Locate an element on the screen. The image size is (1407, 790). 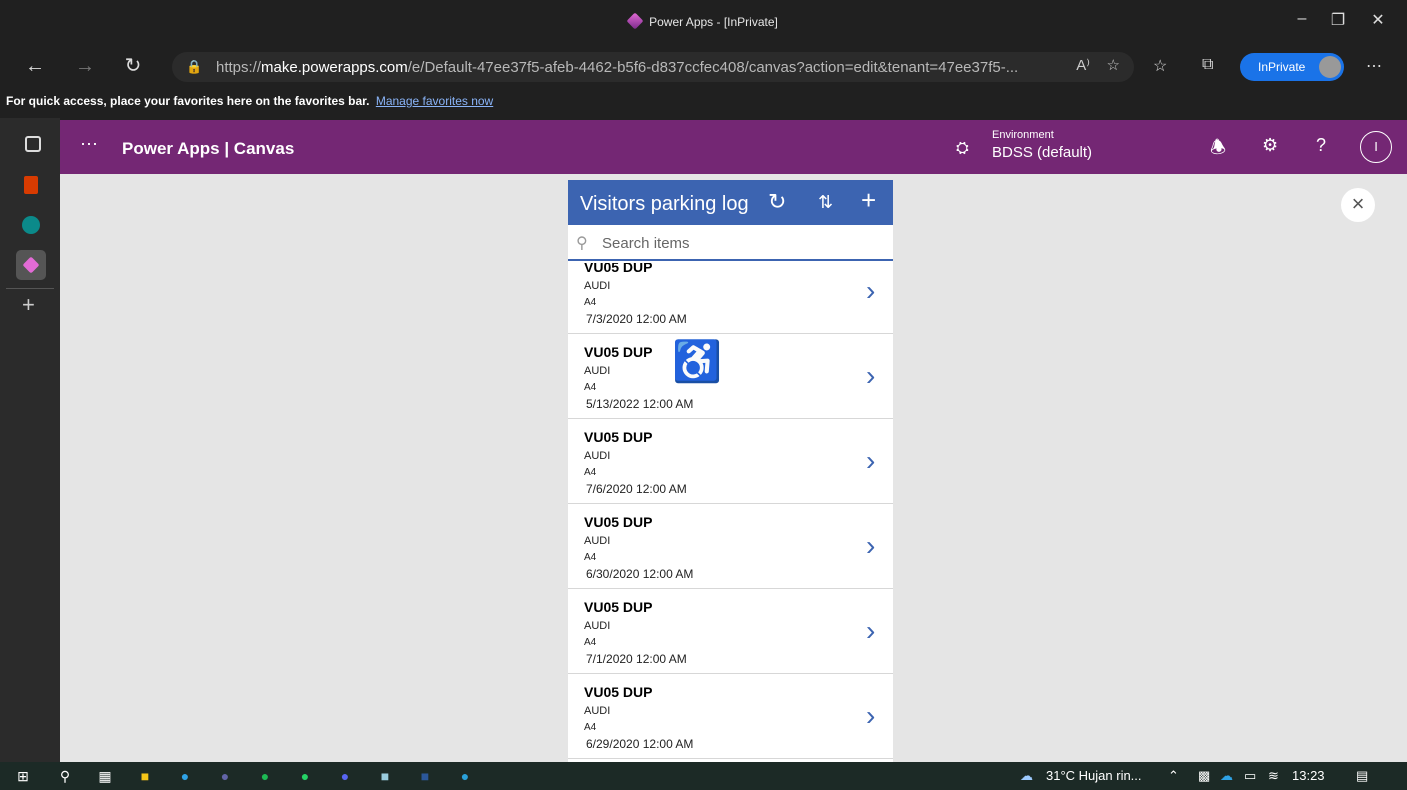
close-window-icon: ✕ is located at coordinates (1378, 20).